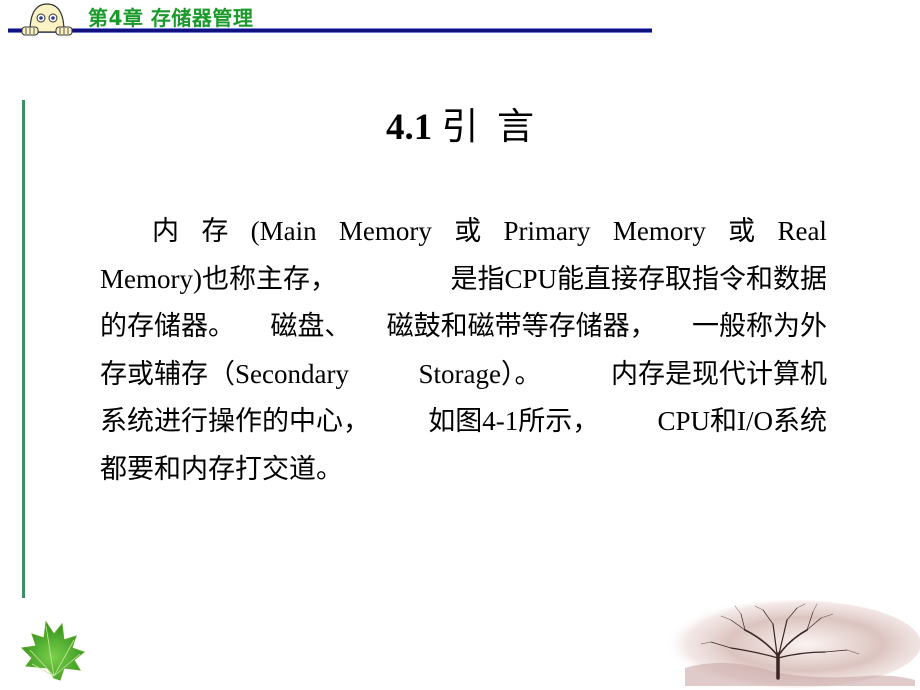 The height and width of the screenshot is (690, 920). I want to click on paragraph-line: 系统进行操作的中心， 如图4-1所示， CPU和I/O系统, so click(463, 422).